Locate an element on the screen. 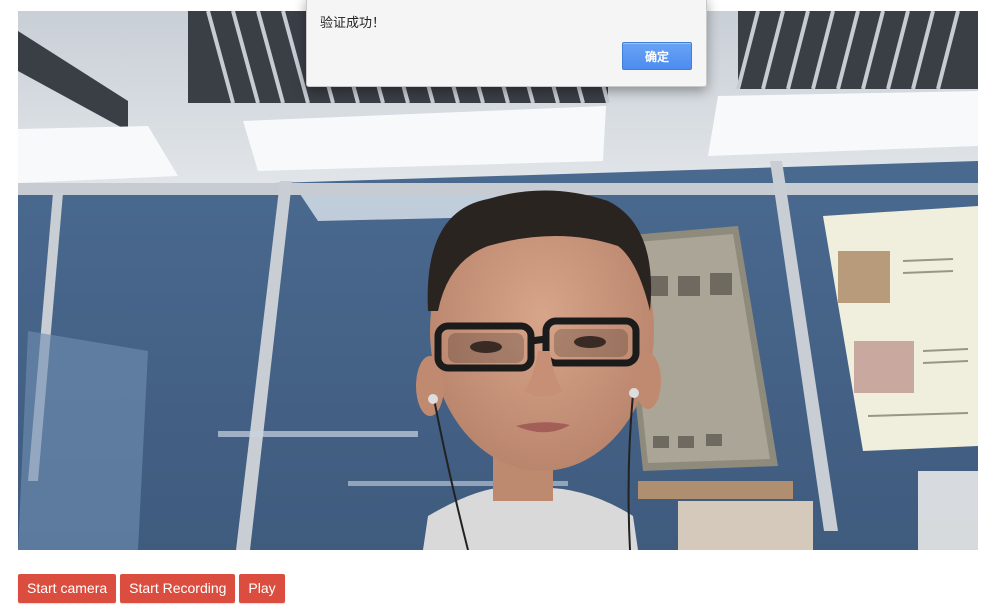 The image size is (990, 609). start-recording-button: Start Recording is located at coordinates (178, 588).